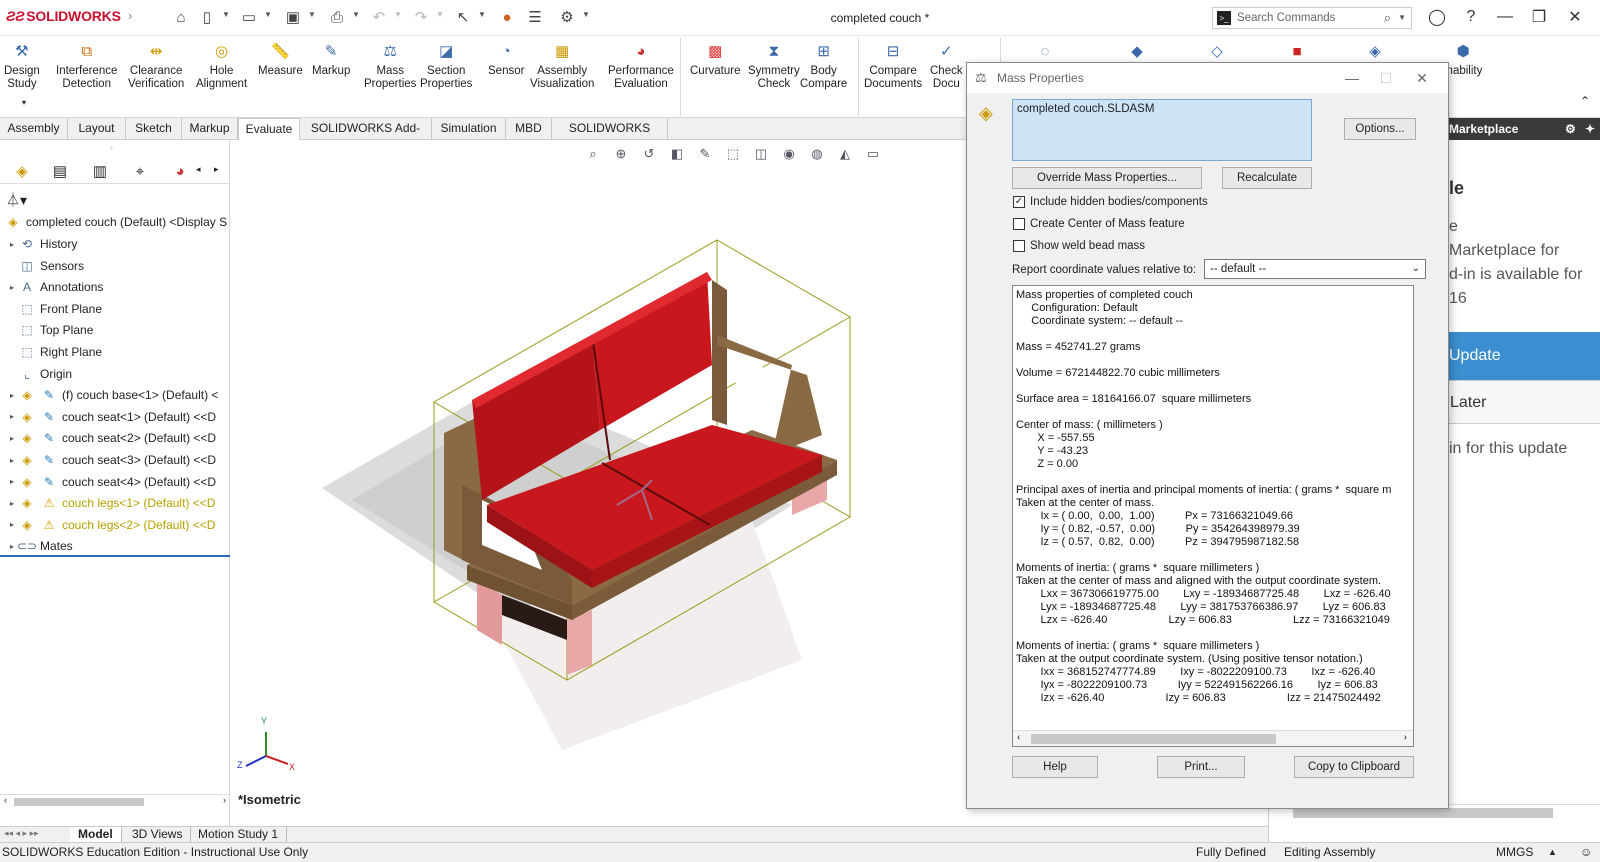  I want to click on chevron-down-icon: ⌄, so click(1416, 269).